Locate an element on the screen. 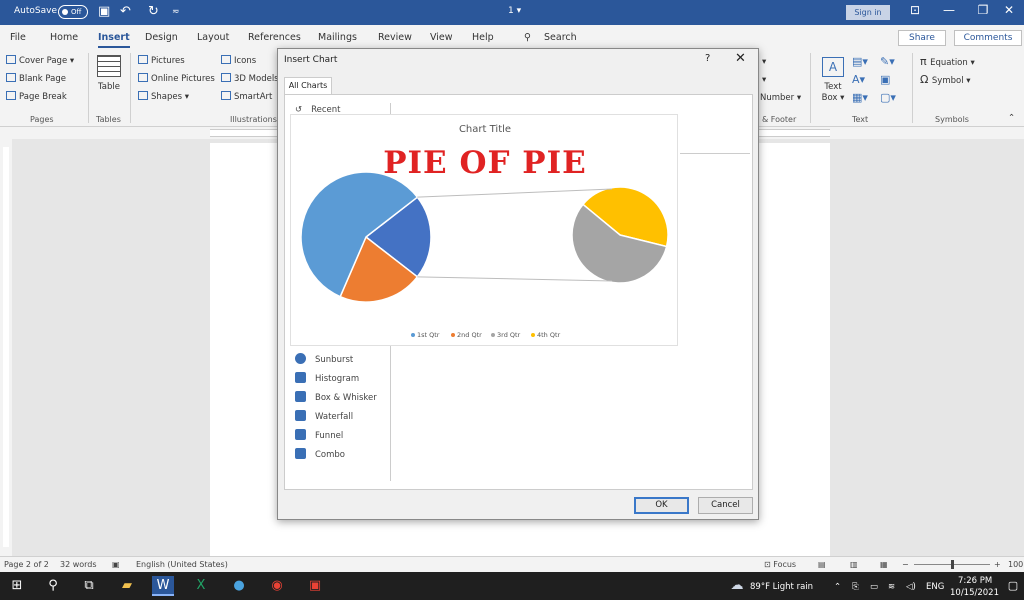  equation-button: π Equation ▾ is located at coordinates (947, 61).